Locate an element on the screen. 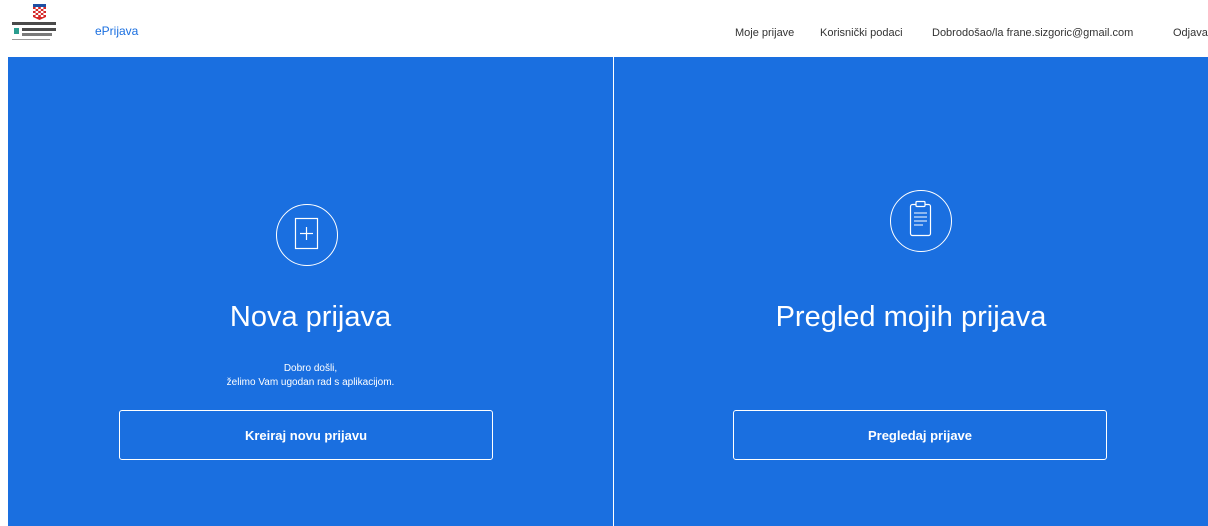  nav-user-data: Korisnički podaci is located at coordinates (861, 33).